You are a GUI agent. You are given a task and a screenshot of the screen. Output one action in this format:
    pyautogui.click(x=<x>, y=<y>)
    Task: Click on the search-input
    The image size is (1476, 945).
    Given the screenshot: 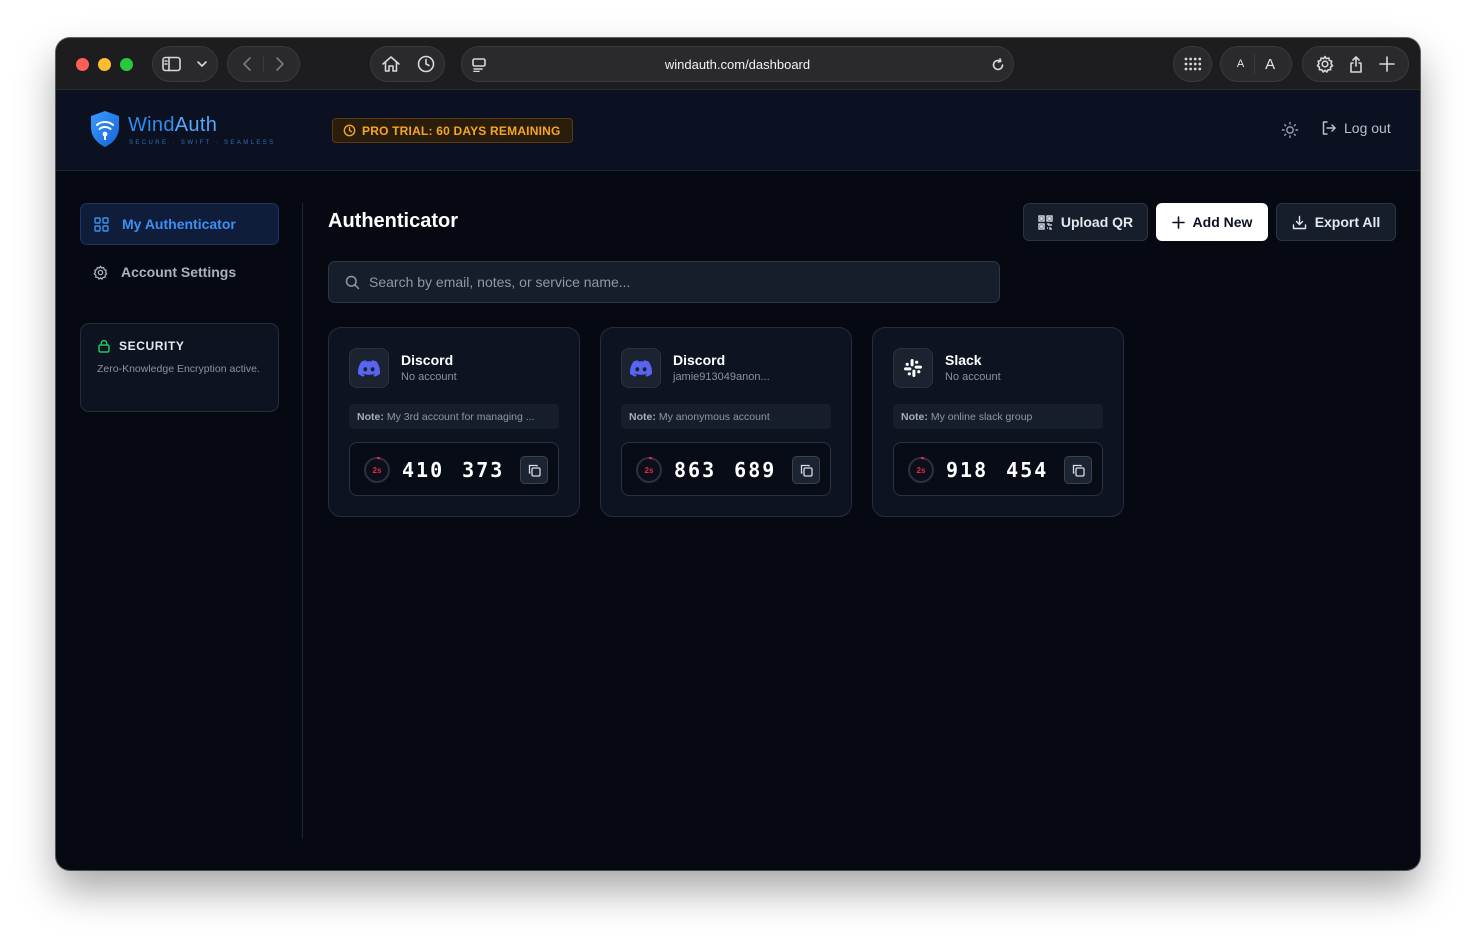 What is the action you would take?
    pyautogui.click(x=679, y=282)
    